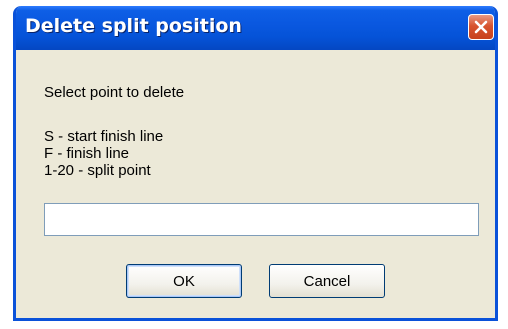  What do you see at coordinates (261, 219) in the screenshot?
I see `point-input` at bounding box center [261, 219].